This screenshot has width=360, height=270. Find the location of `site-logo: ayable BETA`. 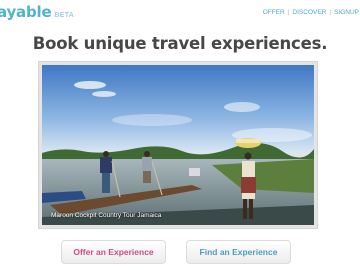

site-logo: ayable BETA is located at coordinates (37, 12).